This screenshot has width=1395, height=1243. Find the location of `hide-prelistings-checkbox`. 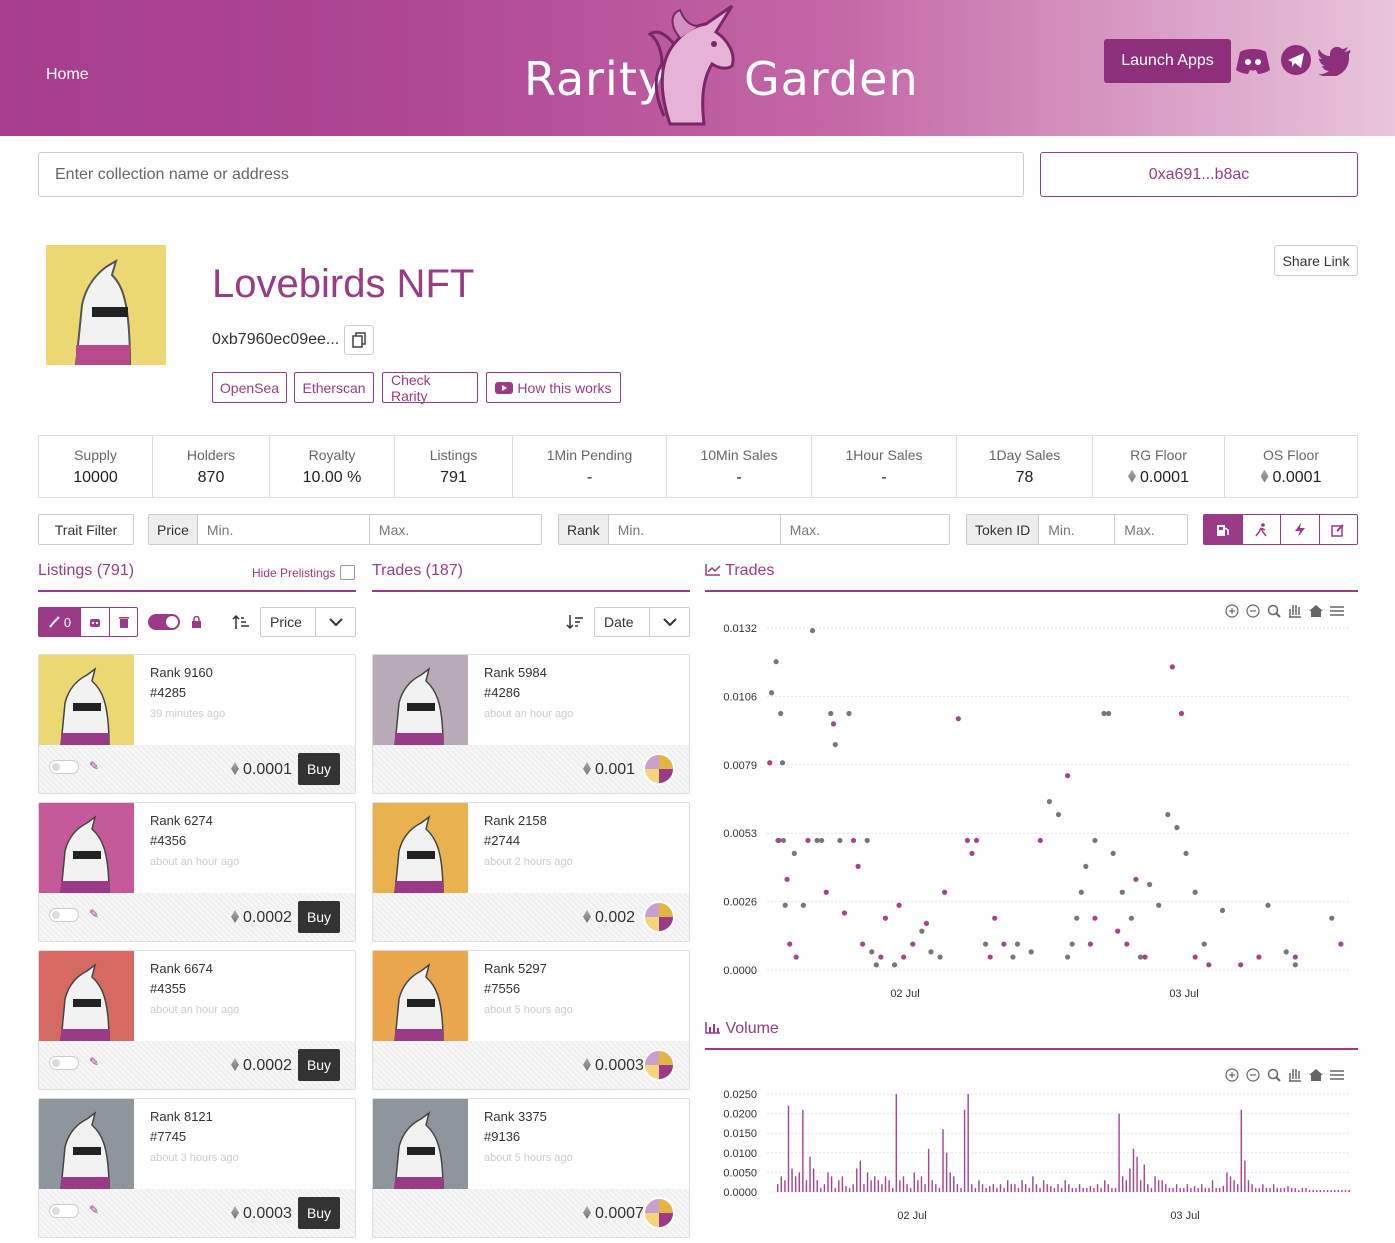

hide-prelistings-checkbox is located at coordinates (347, 572).